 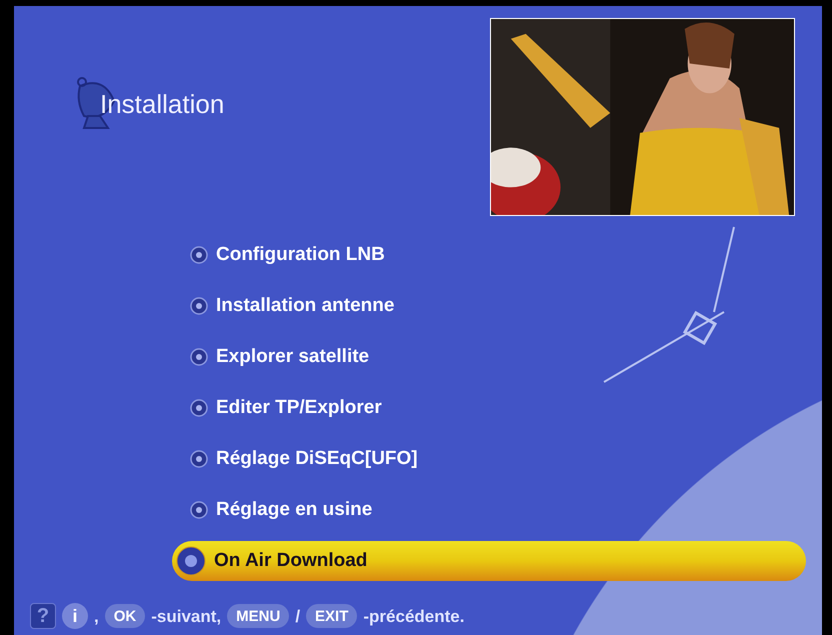 I want to click on menu-item: Configuration LNB, so click(x=280, y=255).